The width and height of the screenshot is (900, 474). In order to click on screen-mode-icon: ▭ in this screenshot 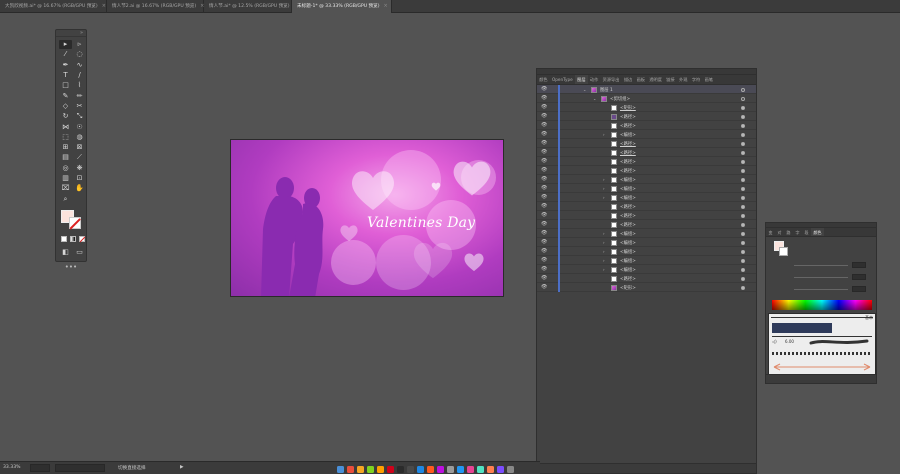, I will do `click(79, 252)`.